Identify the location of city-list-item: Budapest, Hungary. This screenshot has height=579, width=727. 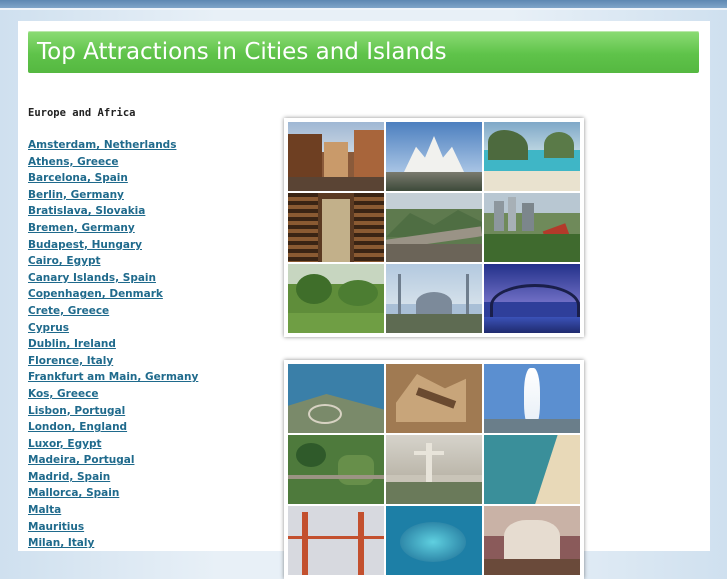
(113, 243).